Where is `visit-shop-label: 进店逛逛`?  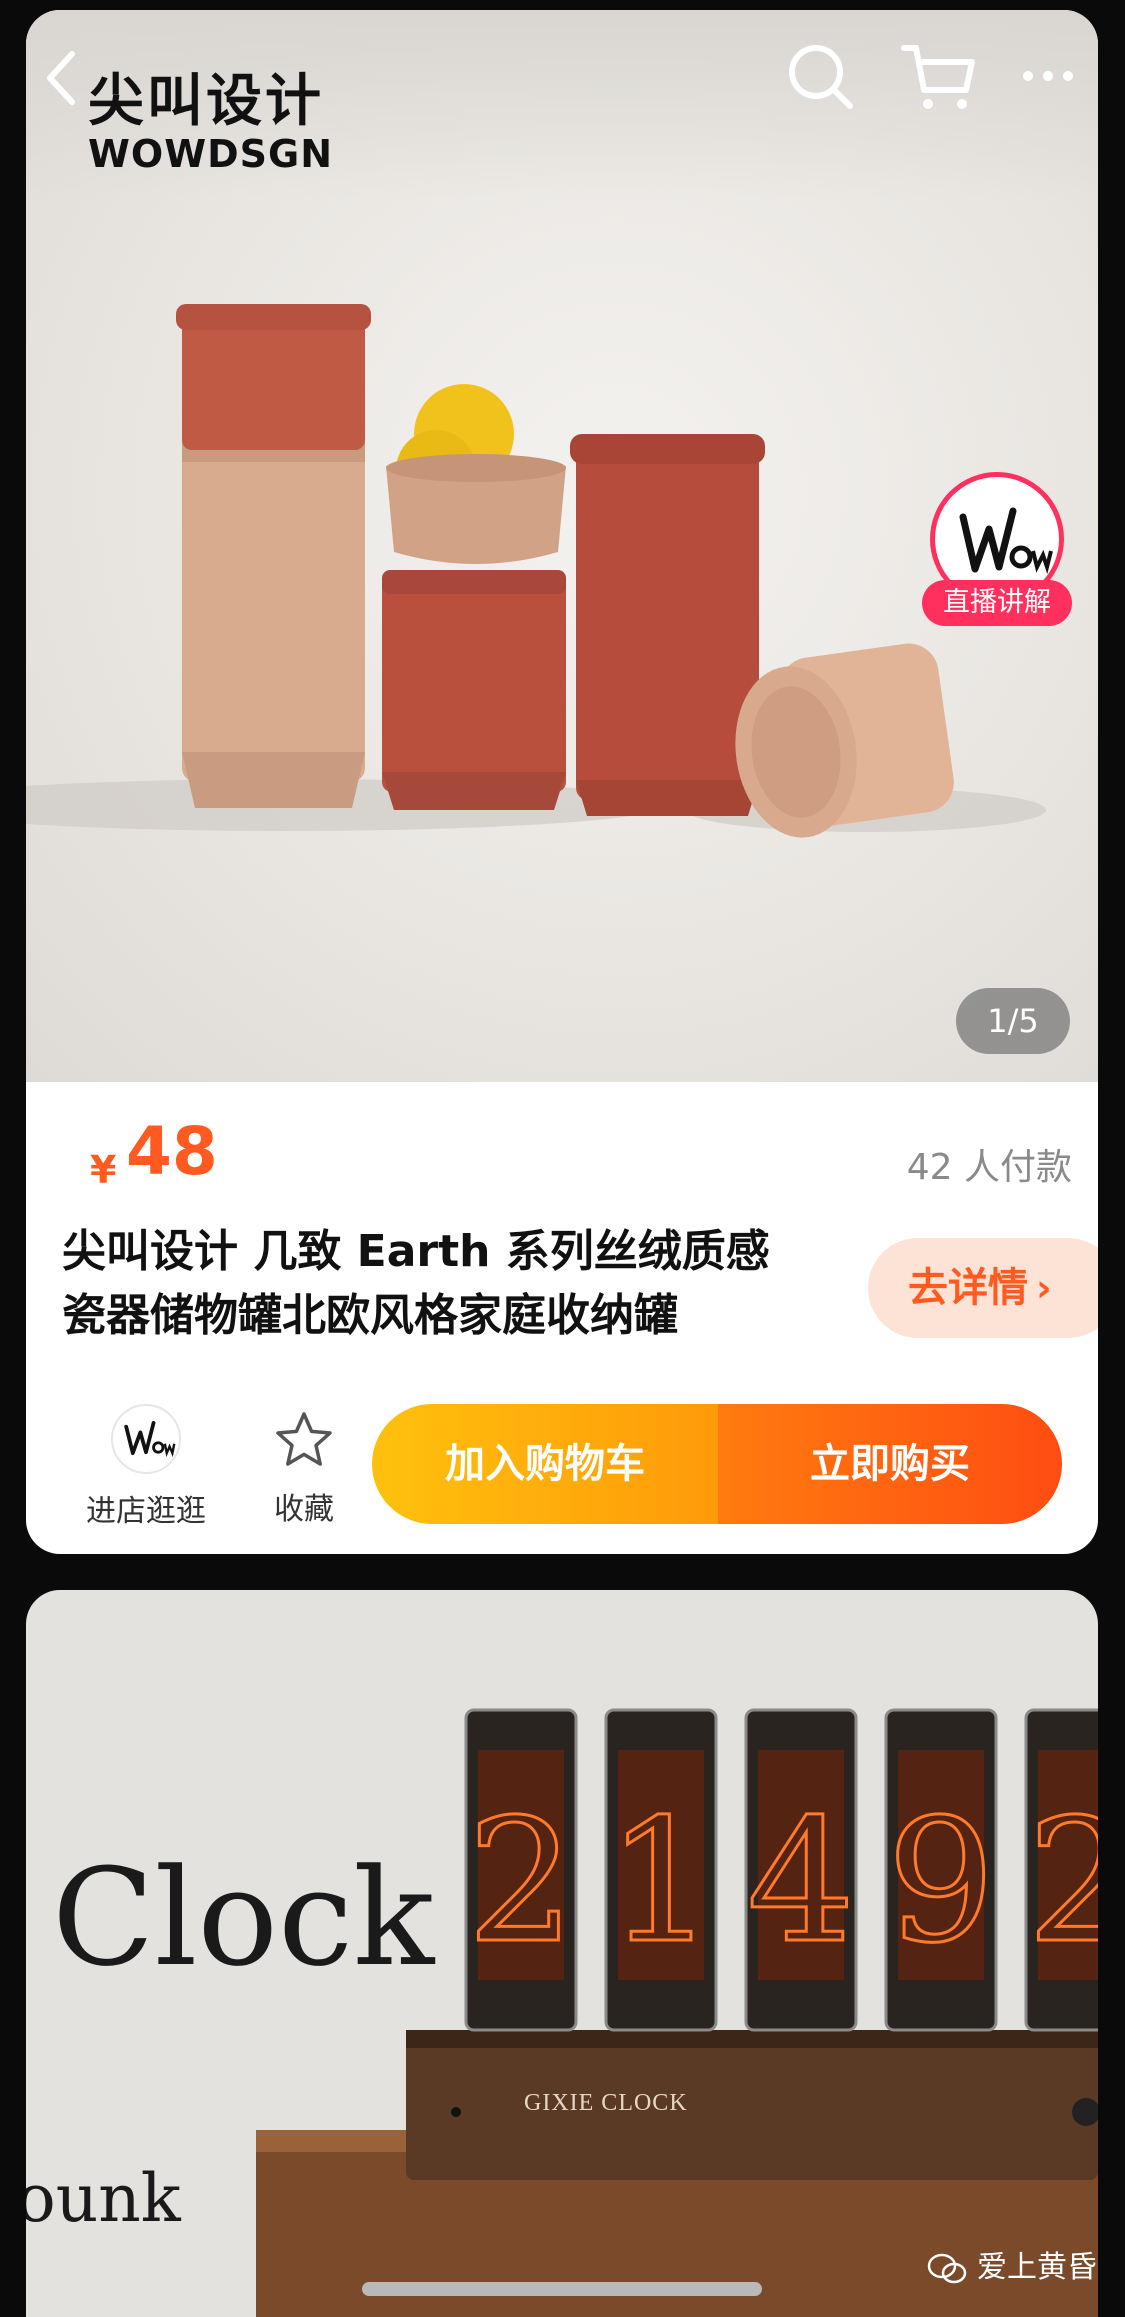
visit-shop-label: 进店逛逛 is located at coordinates (146, 1511).